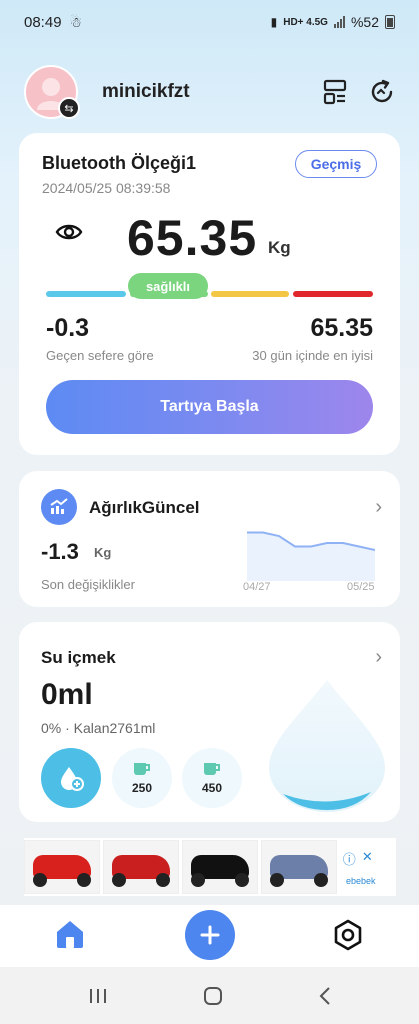  What do you see at coordinates (361, 880) in the screenshot?
I see `ad-brand: ebebek` at bounding box center [361, 880].